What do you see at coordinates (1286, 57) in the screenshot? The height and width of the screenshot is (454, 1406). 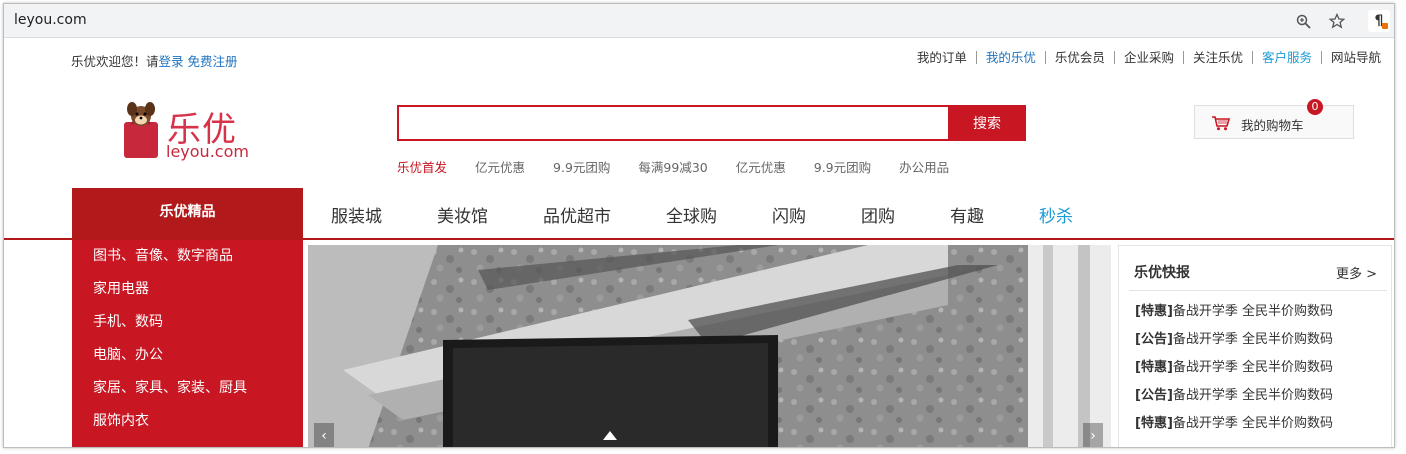 I see `top-link-customer-service: 客户服务` at bounding box center [1286, 57].